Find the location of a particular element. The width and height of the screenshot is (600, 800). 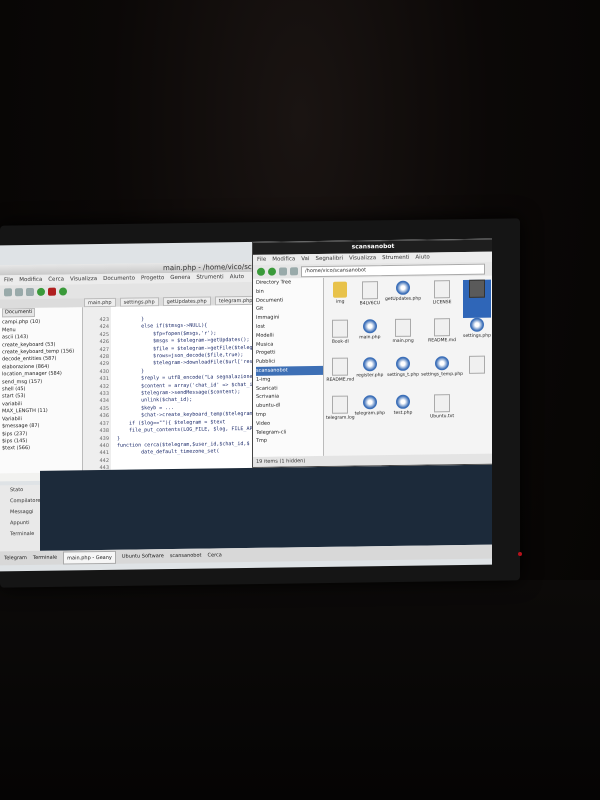

taskbar-item: Telegram is located at coordinates (15, 558).